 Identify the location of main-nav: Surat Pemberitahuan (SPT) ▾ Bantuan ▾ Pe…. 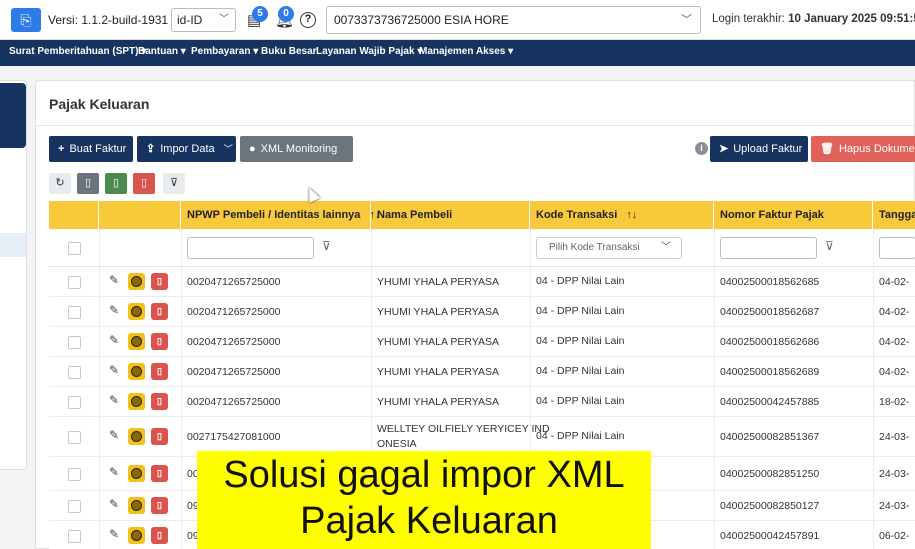
(457, 53).